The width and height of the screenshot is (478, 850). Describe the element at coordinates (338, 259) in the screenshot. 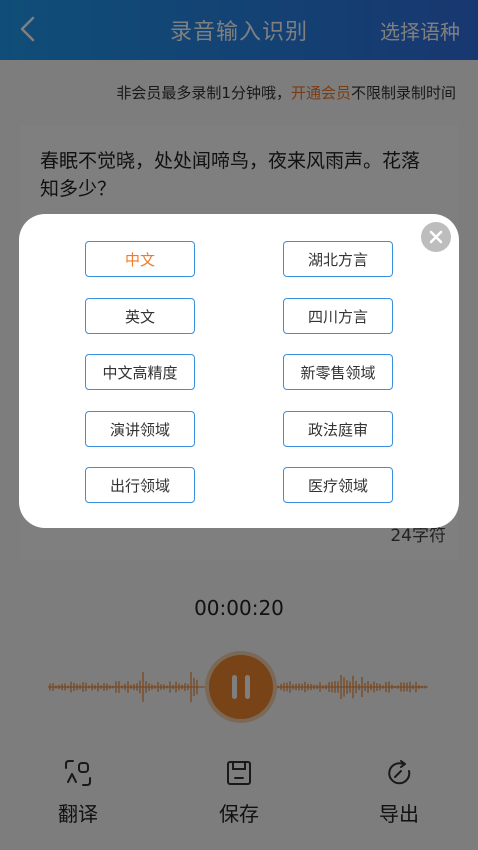

I see `language-option: 湖北方言` at that location.